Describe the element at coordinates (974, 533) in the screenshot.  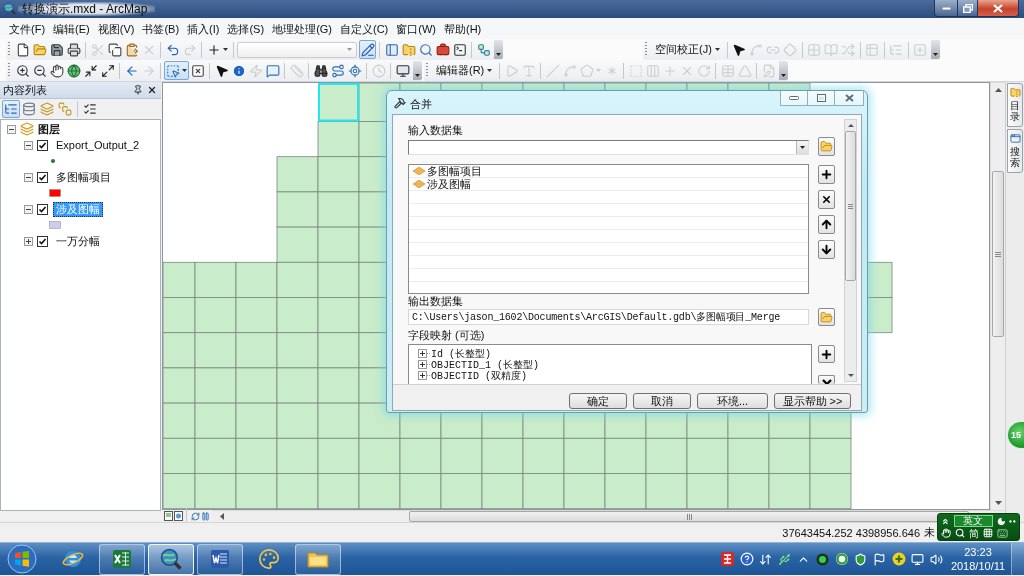
I see `script-toggle-button: 简` at that location.